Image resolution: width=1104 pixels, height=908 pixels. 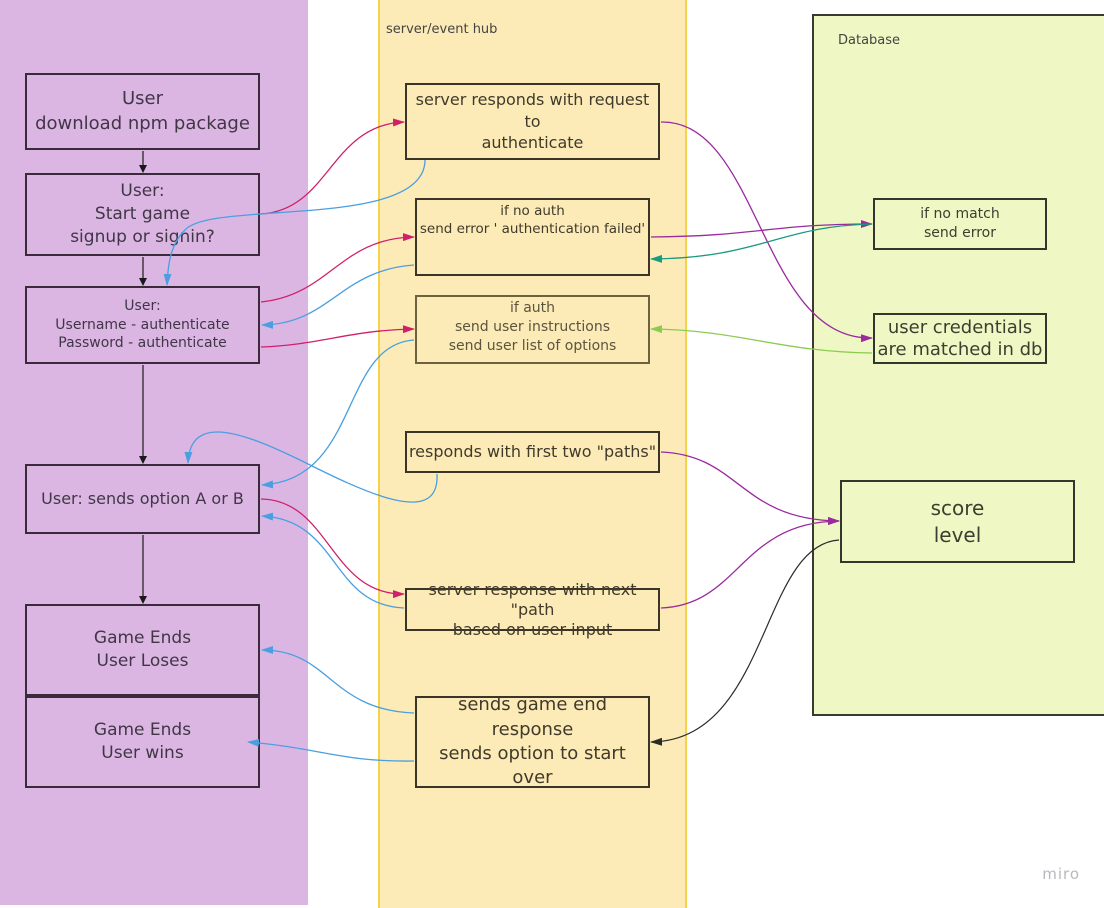 What do you see at coordinates (960, 338) in the screenshot?
I see `db-credentials-box: user credentials are matched in db` at bounding box center [960, 338].